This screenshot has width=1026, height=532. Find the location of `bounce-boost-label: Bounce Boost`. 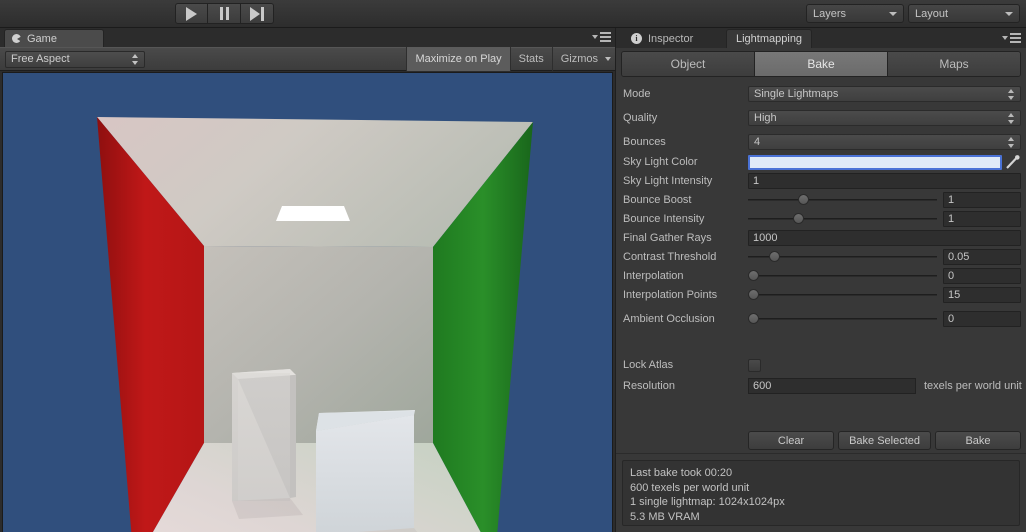

bounce-boost-label: Bounce Boost is located at coordinates (657, 200).